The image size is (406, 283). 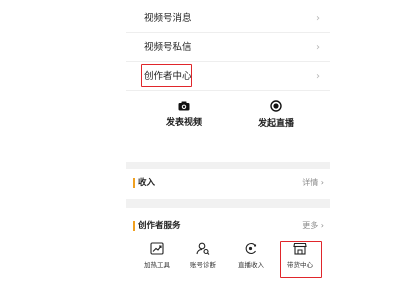 What do you see at coordinates (168, 18) in the screenshot?
I see `menu-item-label: 视频号消息` at bounding box center [168, 18].